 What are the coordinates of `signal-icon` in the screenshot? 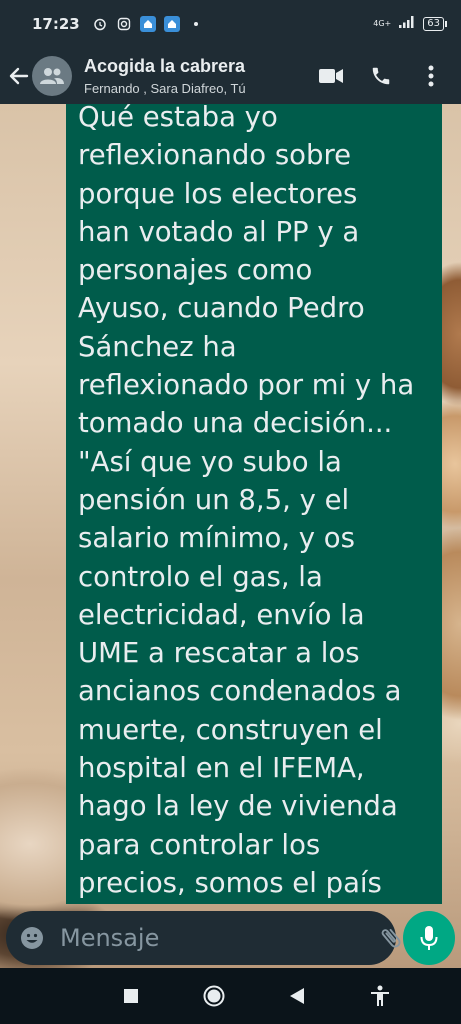 It's located at (407, 24).